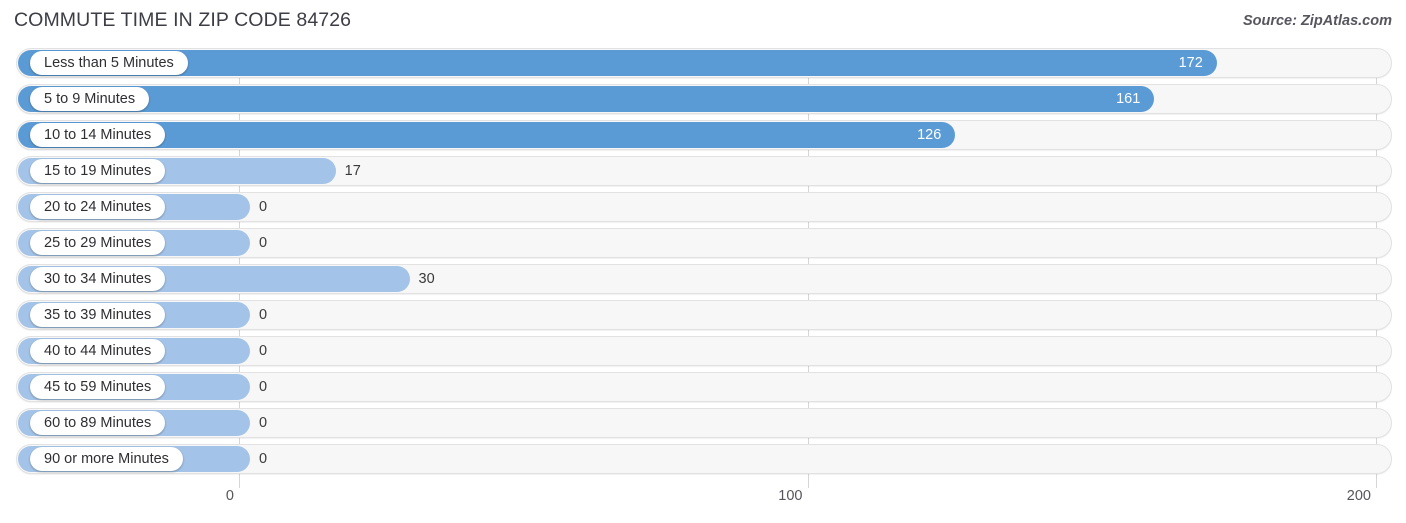 Image resolution: width=1406 pixels, height=523 pixels. Describe the element at coordinates (703, 351) in the screenshot. I see `table-row: 40 to 44 Minutes 0` at that location.